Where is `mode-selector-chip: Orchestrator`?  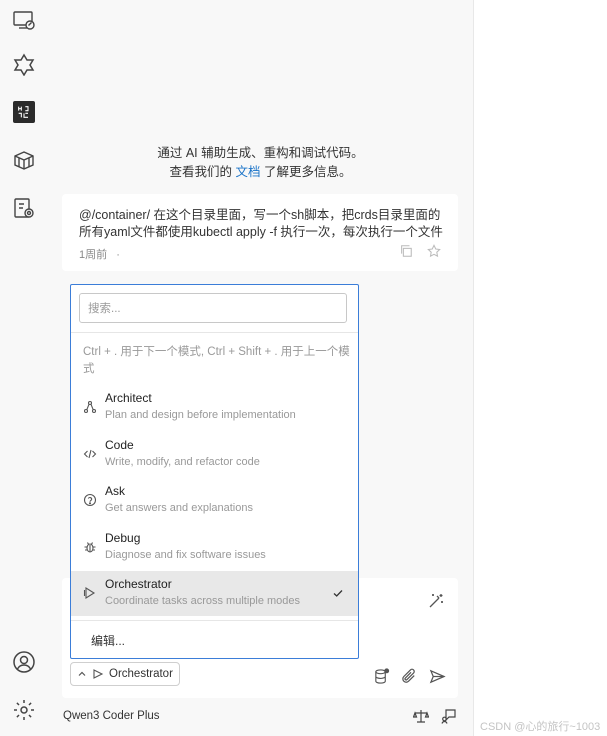 mode-selector-chip: Orchestrator is located at coordinates (125, 674).